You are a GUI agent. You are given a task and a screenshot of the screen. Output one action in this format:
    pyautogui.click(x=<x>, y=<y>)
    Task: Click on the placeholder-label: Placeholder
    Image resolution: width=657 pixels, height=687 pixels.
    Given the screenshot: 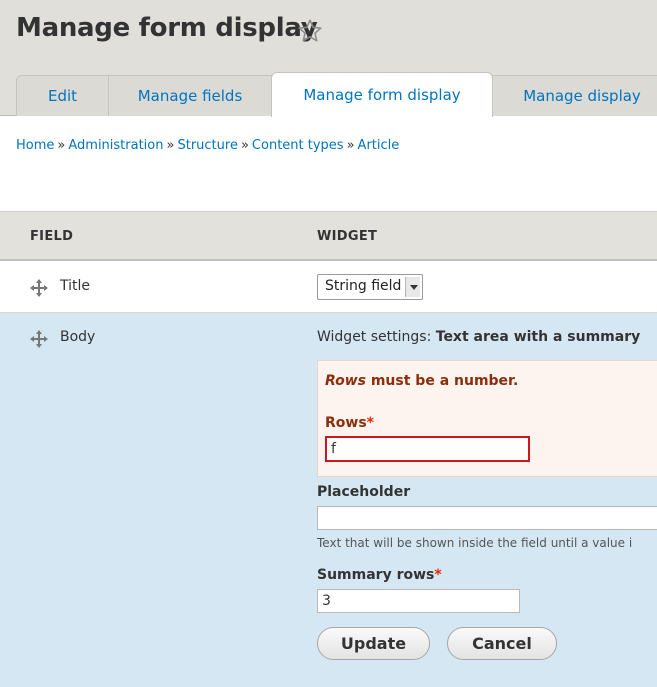 What is the action you would take?
    pyautogui.click(x=364, y=492)
    